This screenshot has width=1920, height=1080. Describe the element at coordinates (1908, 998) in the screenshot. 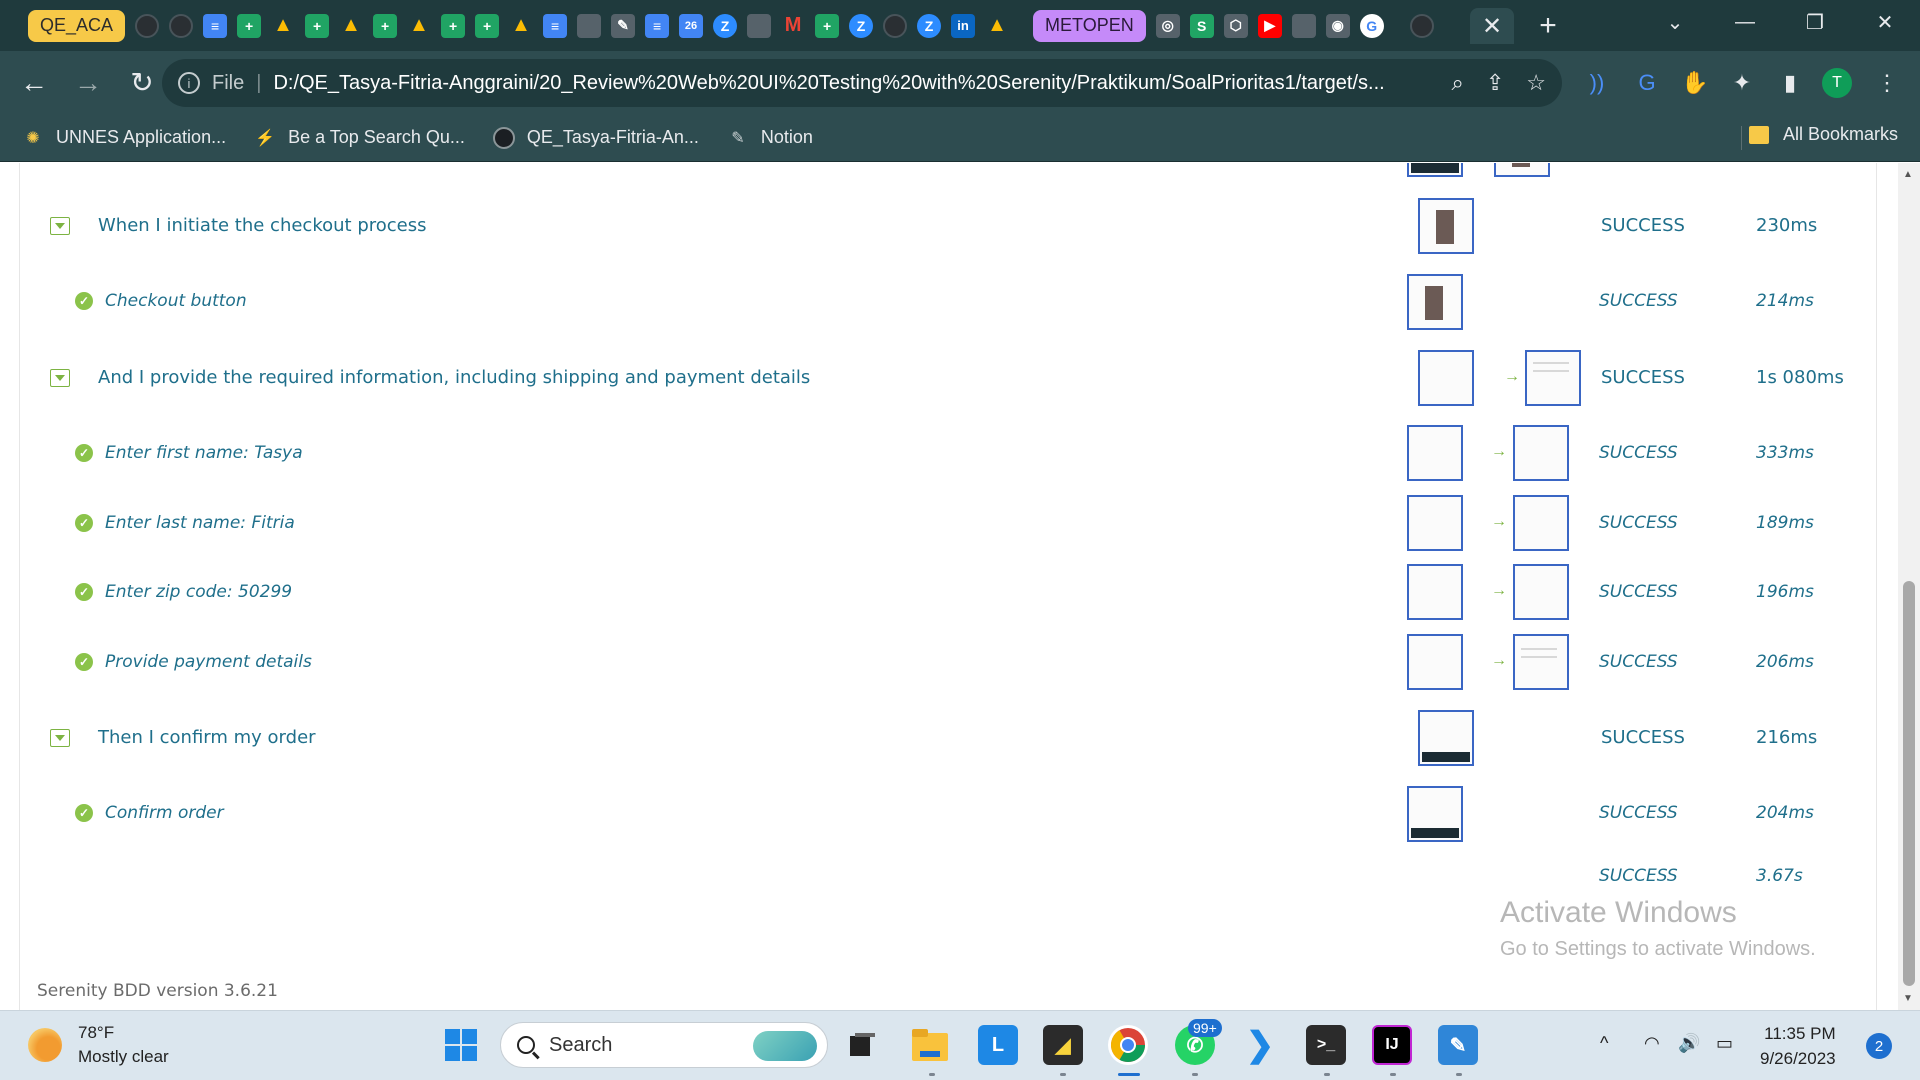

I see `scroll-down-icon: ▼` at that location.